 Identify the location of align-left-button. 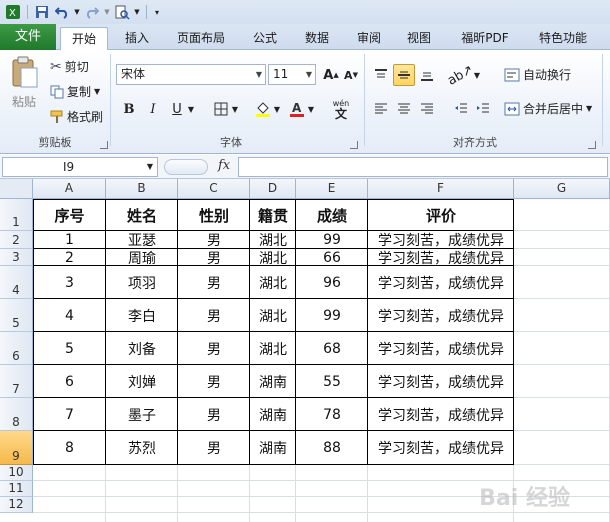
(381, 109).